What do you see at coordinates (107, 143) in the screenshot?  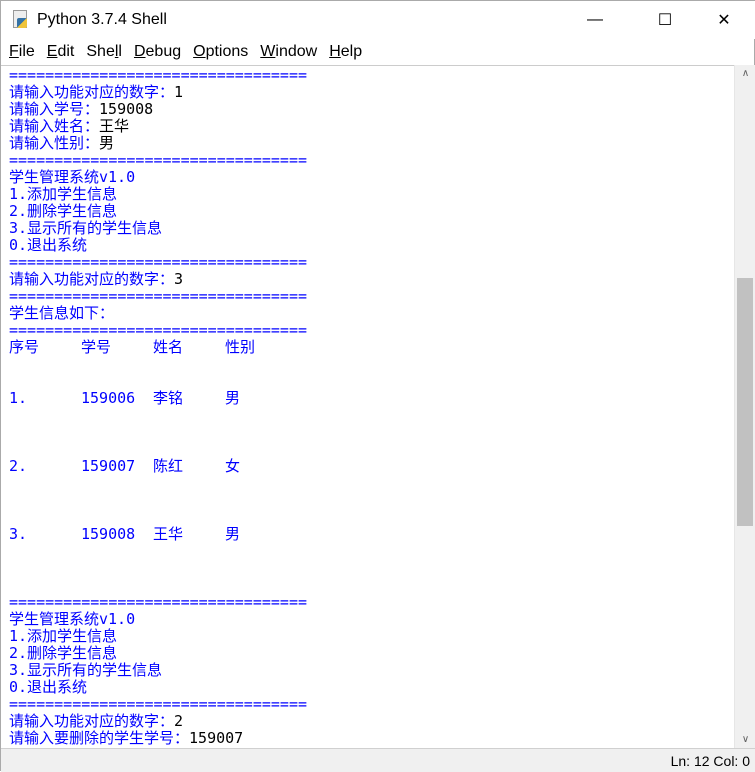 I see `user-input: 男` at bounding box center [107, 143].